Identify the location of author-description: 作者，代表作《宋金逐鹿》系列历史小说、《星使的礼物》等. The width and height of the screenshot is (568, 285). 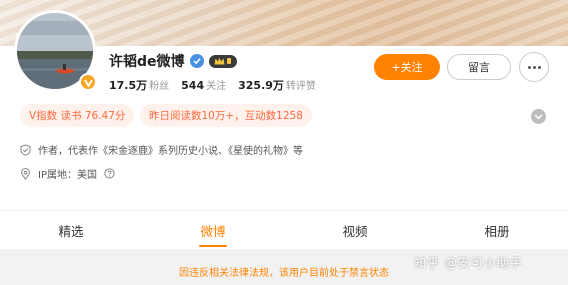
(170, 151).